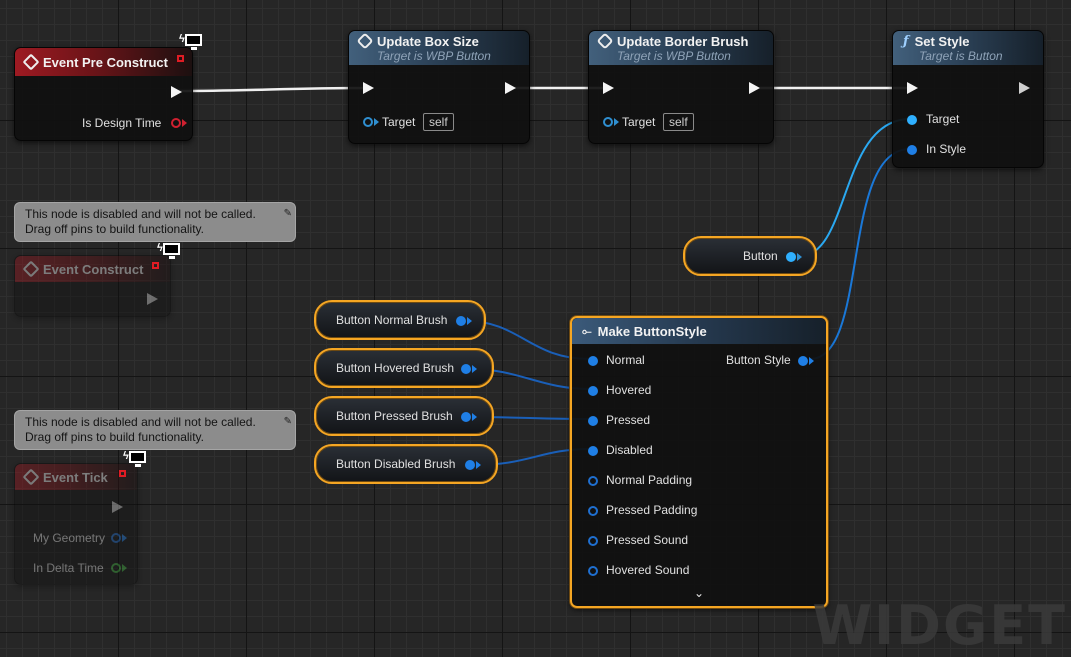 The image size is (1071, 657). I want to click on event-tick-title: Event Tick, so click(75, 477).